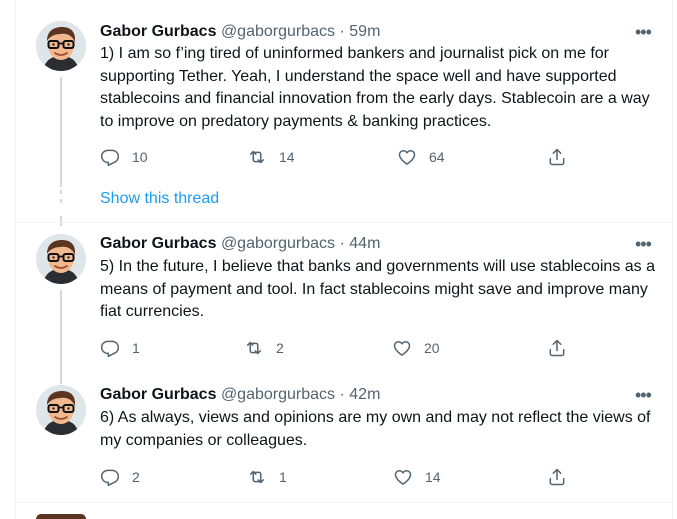 The height and width of the screenshot is (519, 677). Describe the element at coordinates (364, 31) in the screenshot. I see `tweet-time: 59m` at that location.